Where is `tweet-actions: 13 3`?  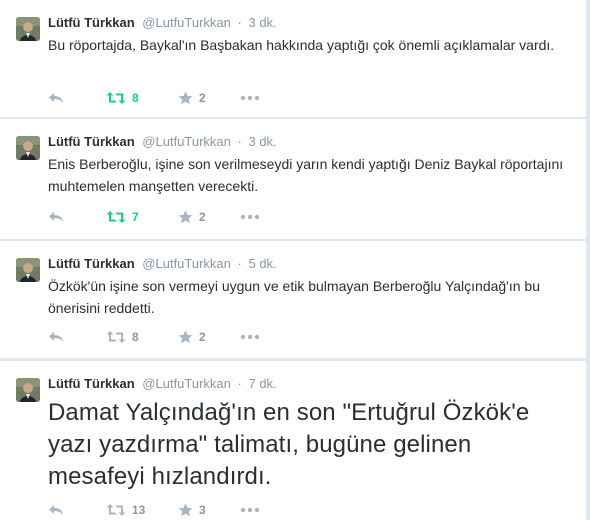 tweet-actions: 13 3 is located at coordinates (154, 510).